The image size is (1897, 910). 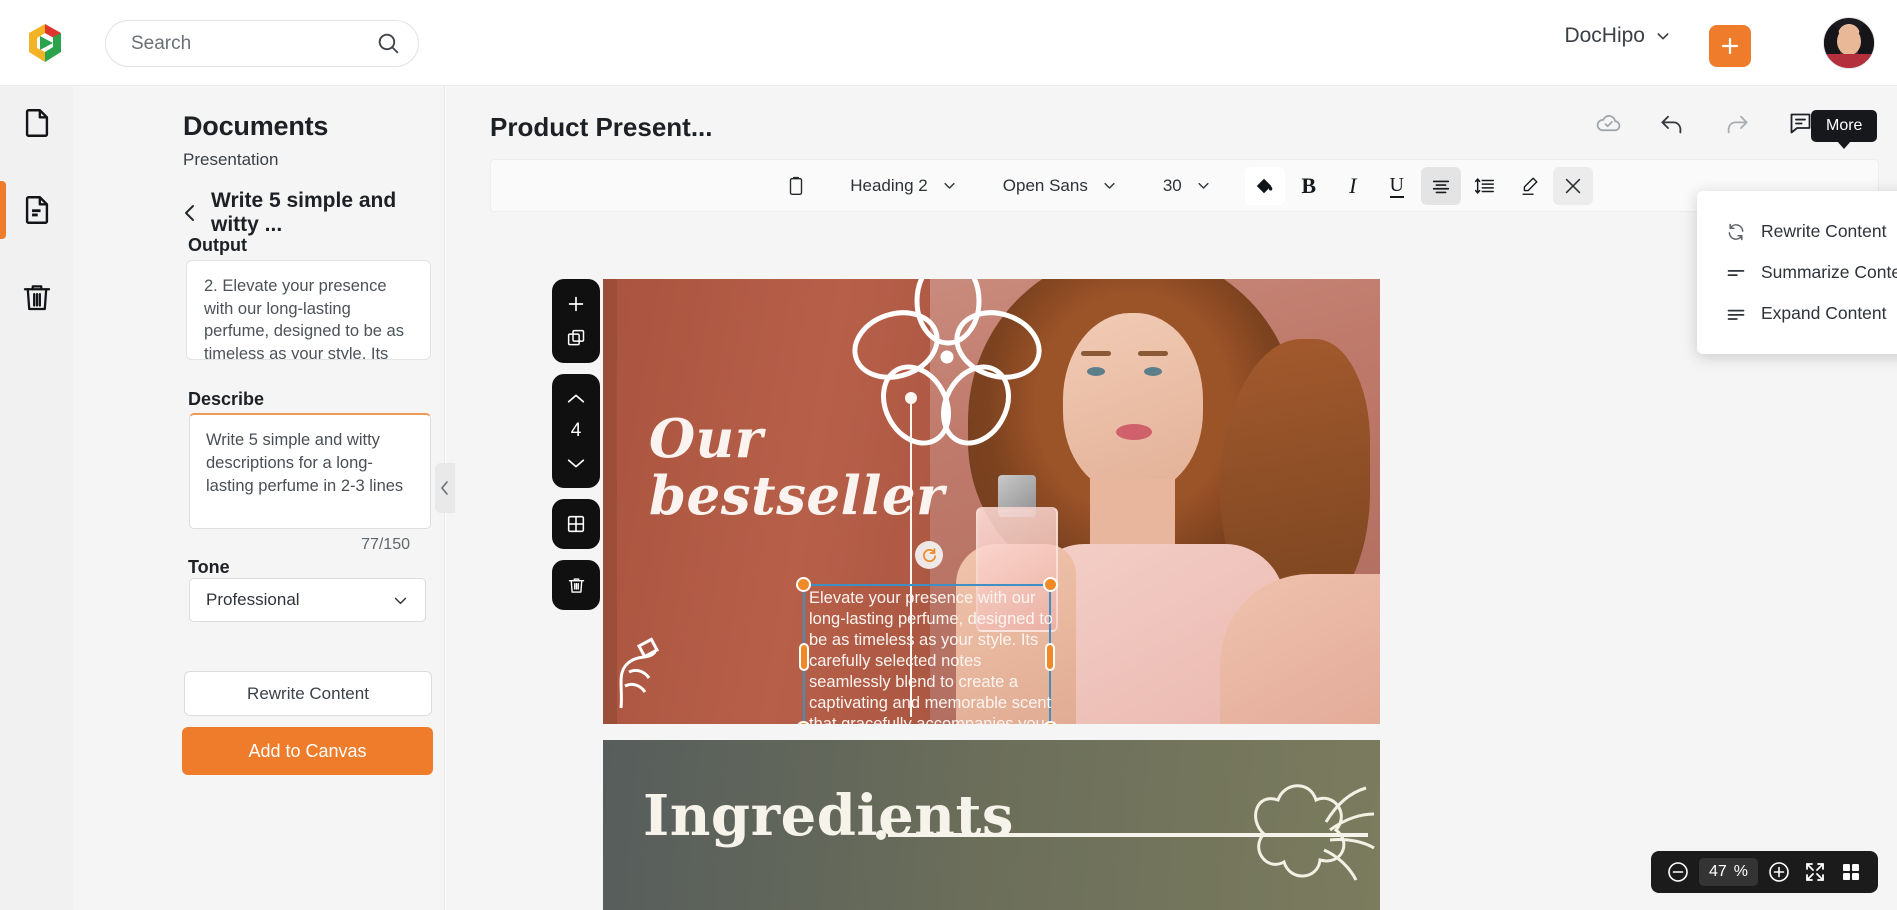 I want to click on more-tooltip: More, so click(x=1844, y=126).